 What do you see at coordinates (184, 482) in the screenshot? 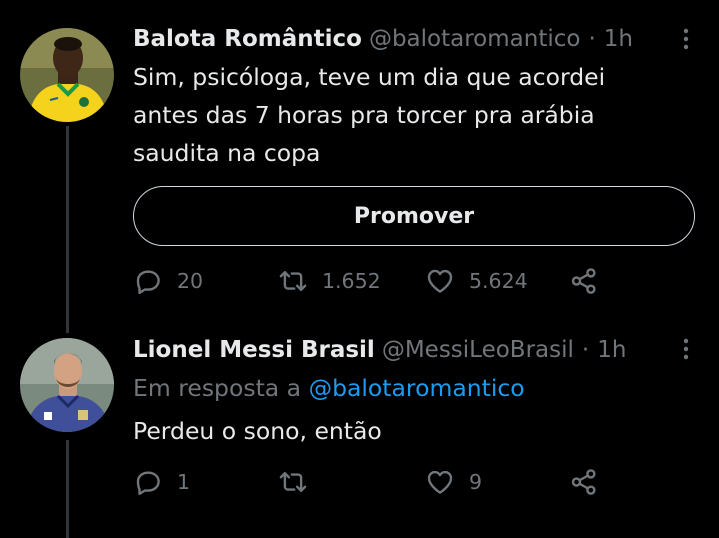
I see `reply-count: 1` at bounding box center [184, 482].